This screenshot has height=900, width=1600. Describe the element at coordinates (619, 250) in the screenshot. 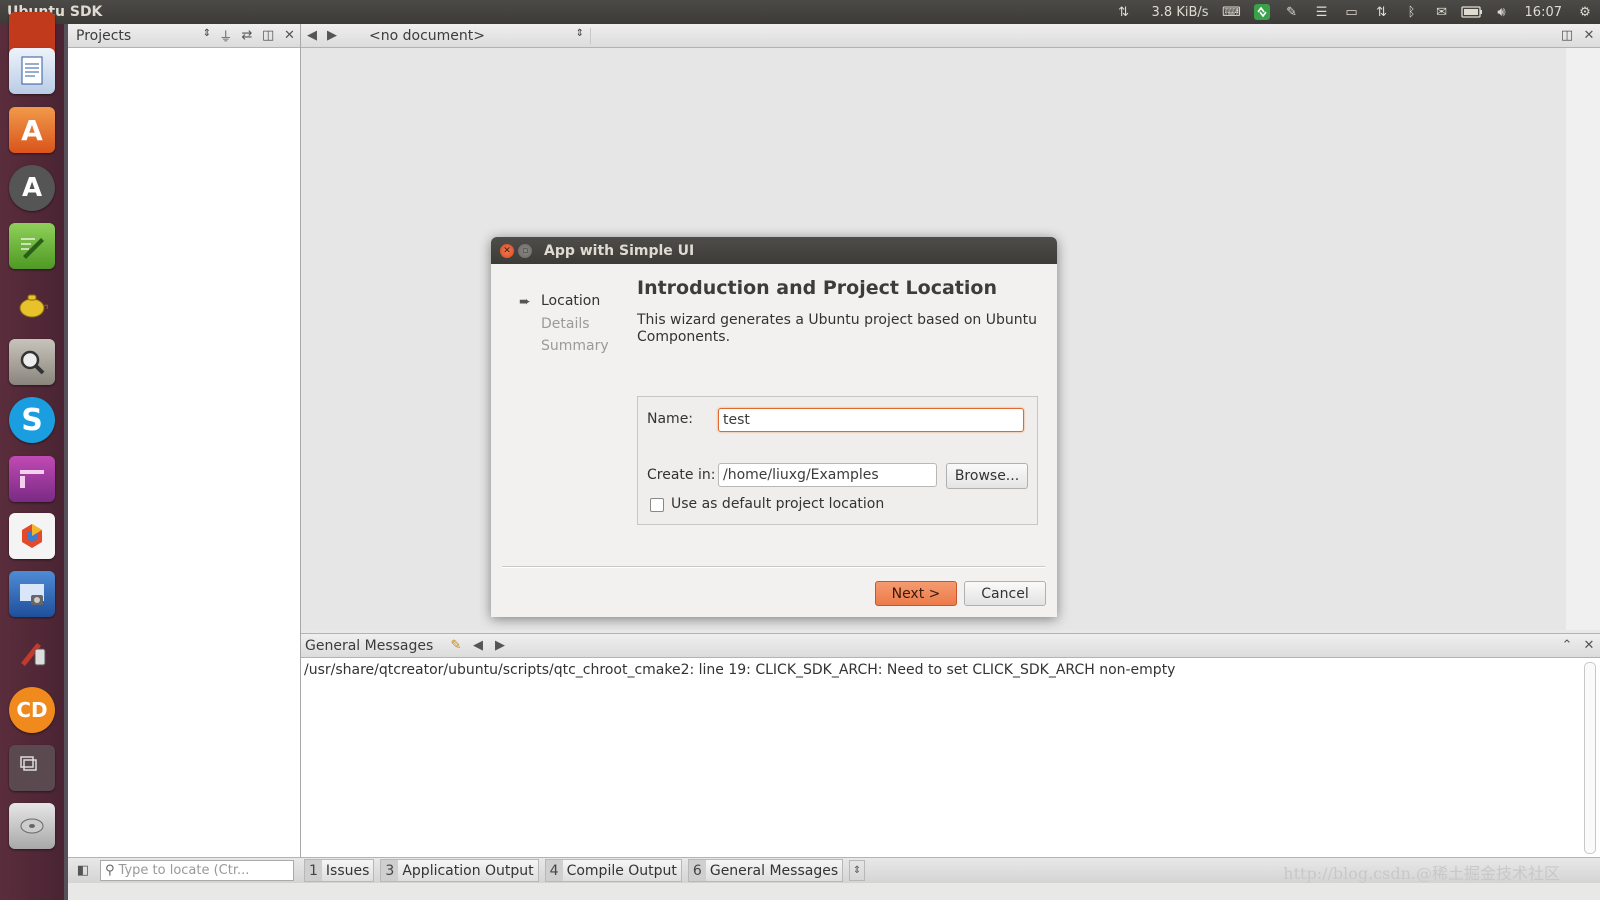

I see `dialog-title: App with Simple UI` at that location.